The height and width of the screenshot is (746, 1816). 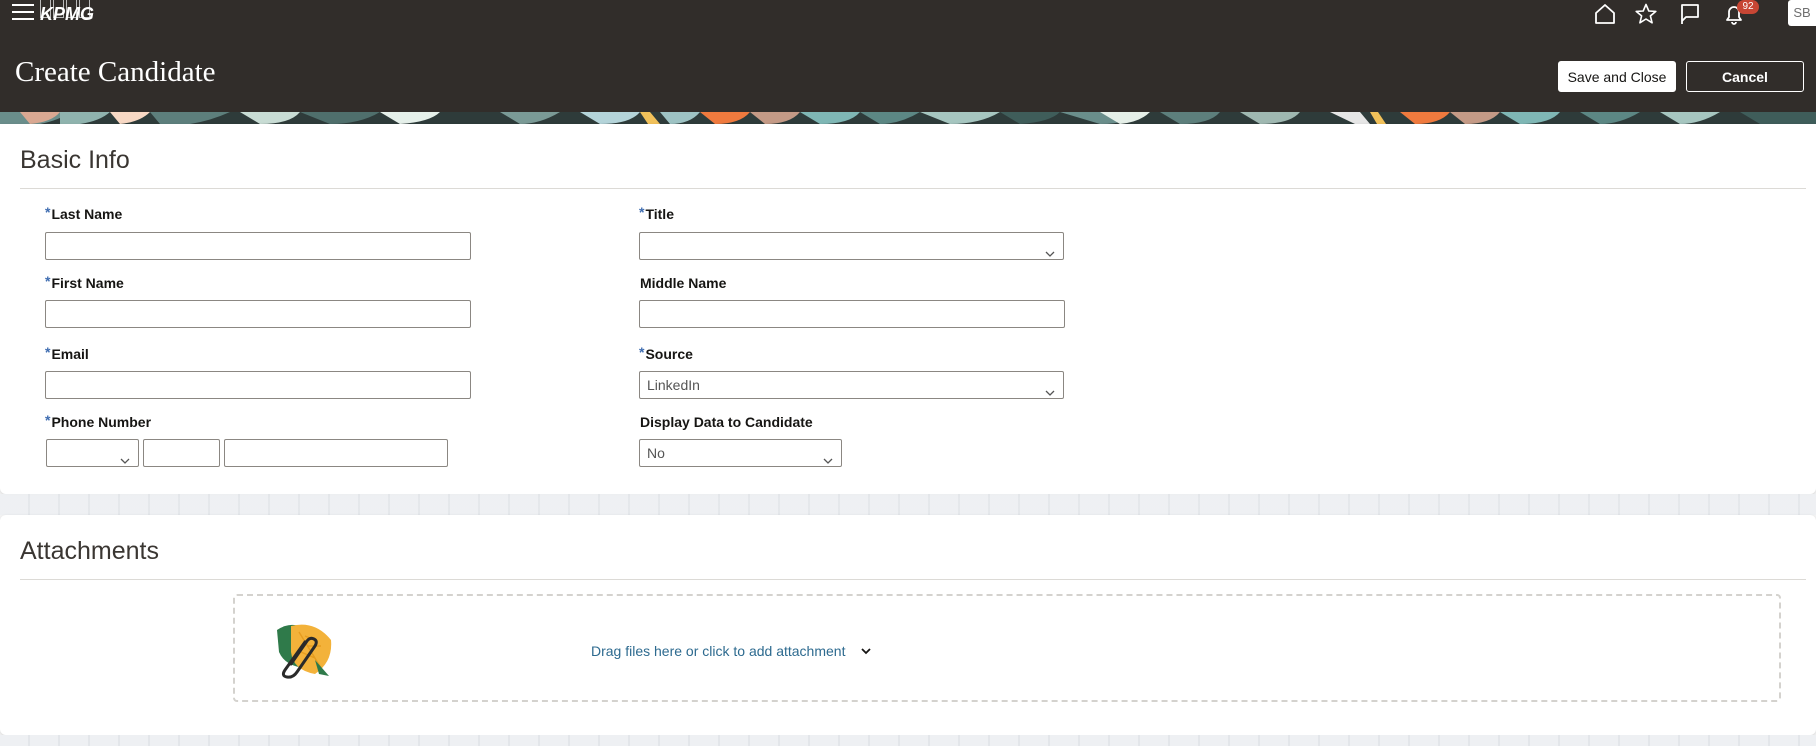 What do you see at coordinates (1745, 76) in the screenshot?
I see `cancel-button: Cancel` at bounding box center [1745, 76].